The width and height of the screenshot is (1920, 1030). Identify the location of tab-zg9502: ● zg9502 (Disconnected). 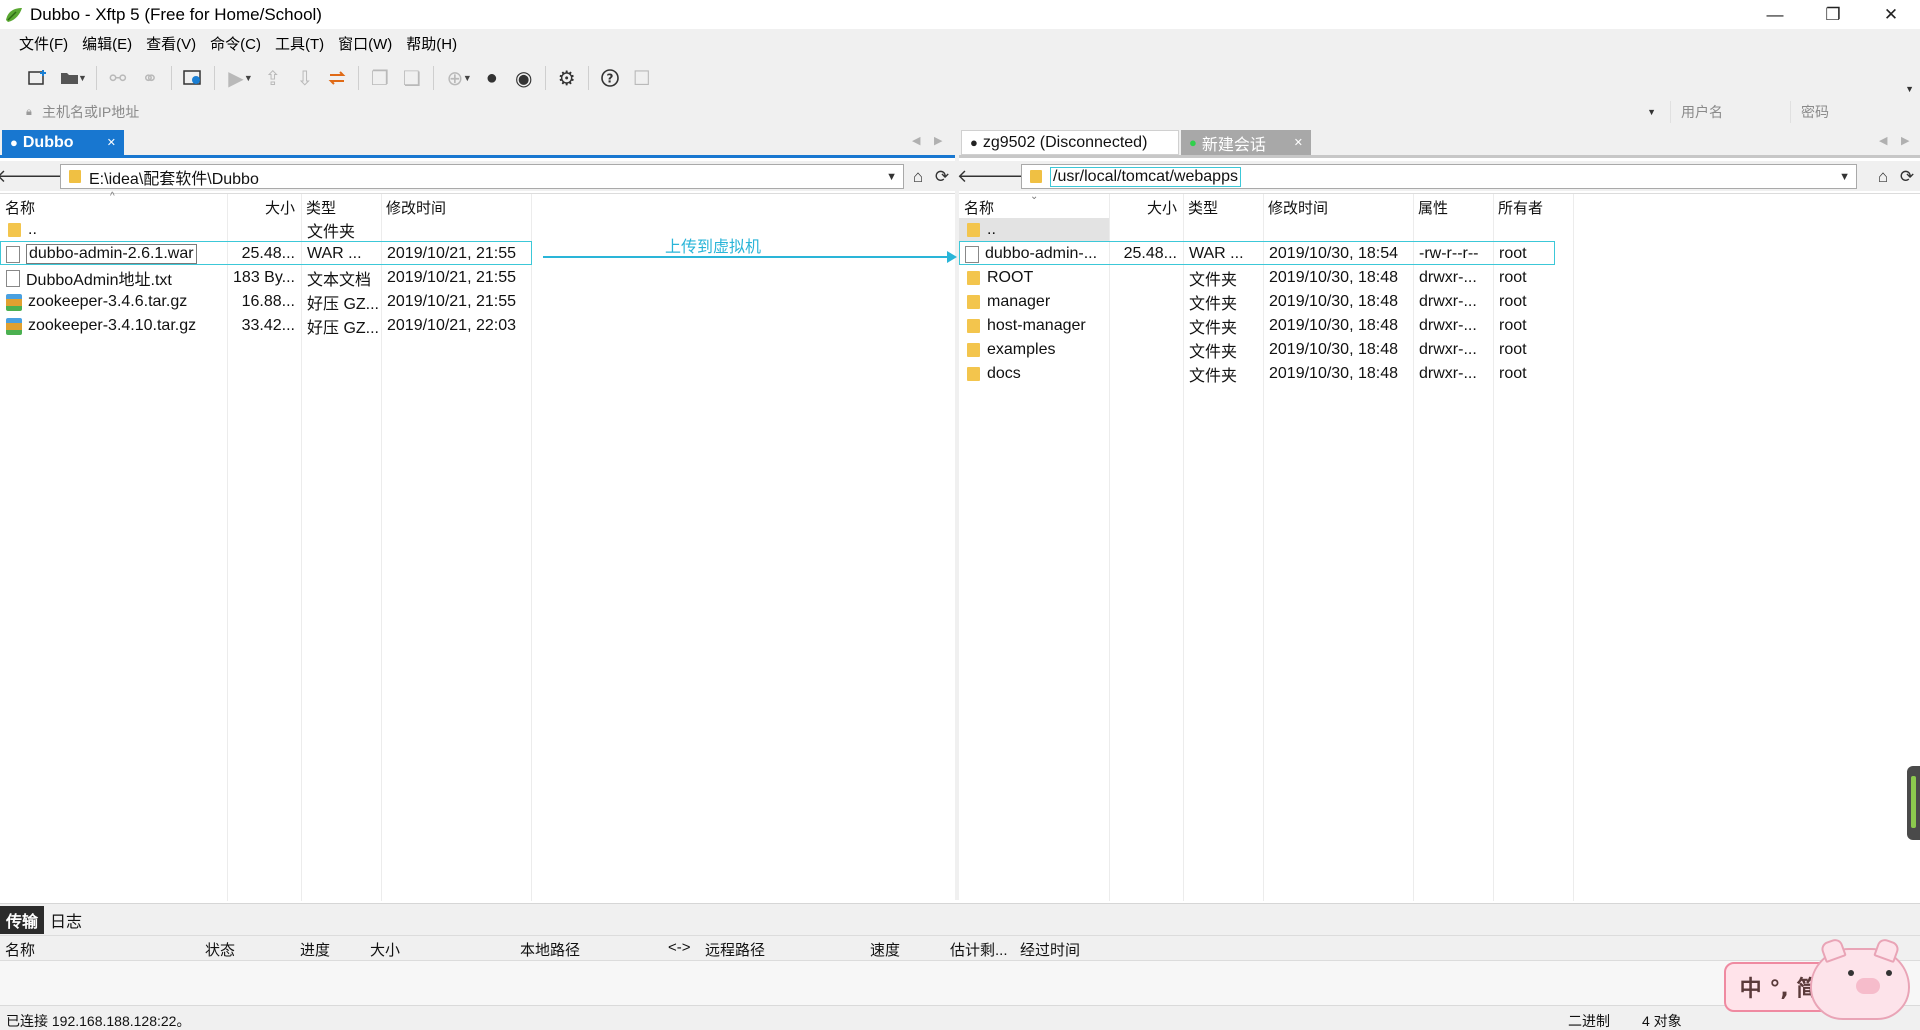
(1070, 142).